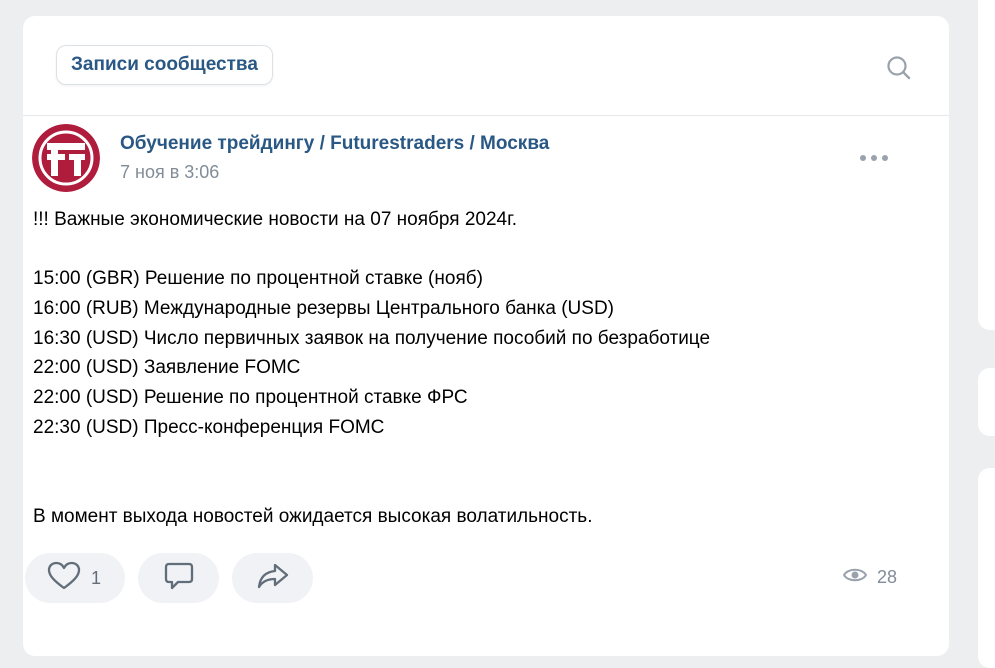  I want to click on post-more-button, so click(874, 158).